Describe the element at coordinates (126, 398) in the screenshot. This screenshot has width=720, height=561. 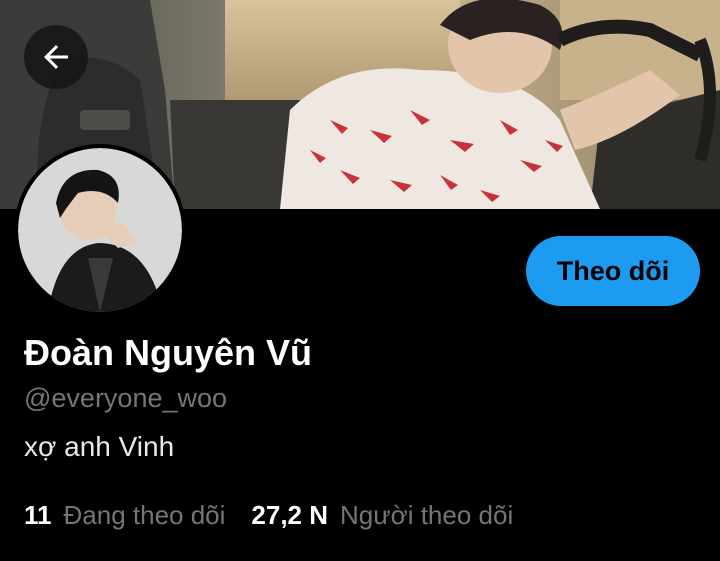
I see `username-handle: @everyone_woo` at that location.